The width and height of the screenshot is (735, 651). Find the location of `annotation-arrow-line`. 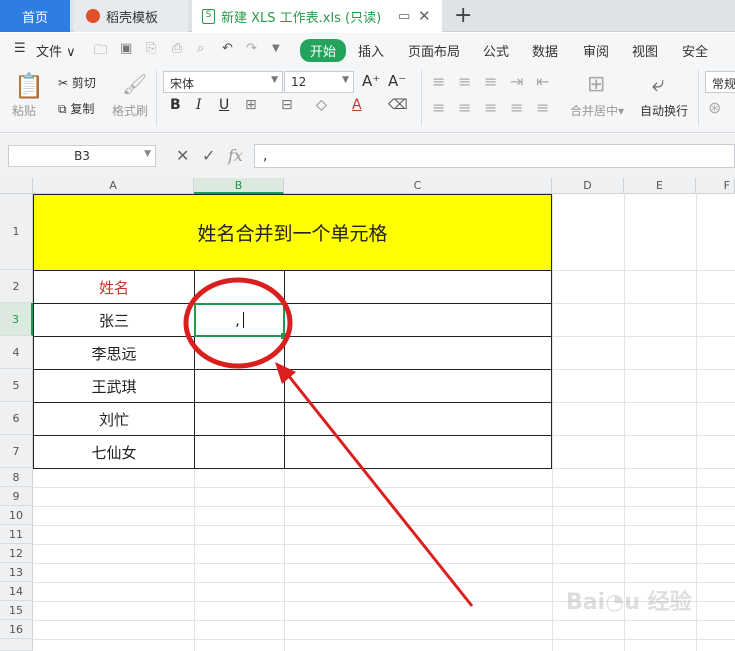

annotation-arrow-line is located at coordinates (380, 490).